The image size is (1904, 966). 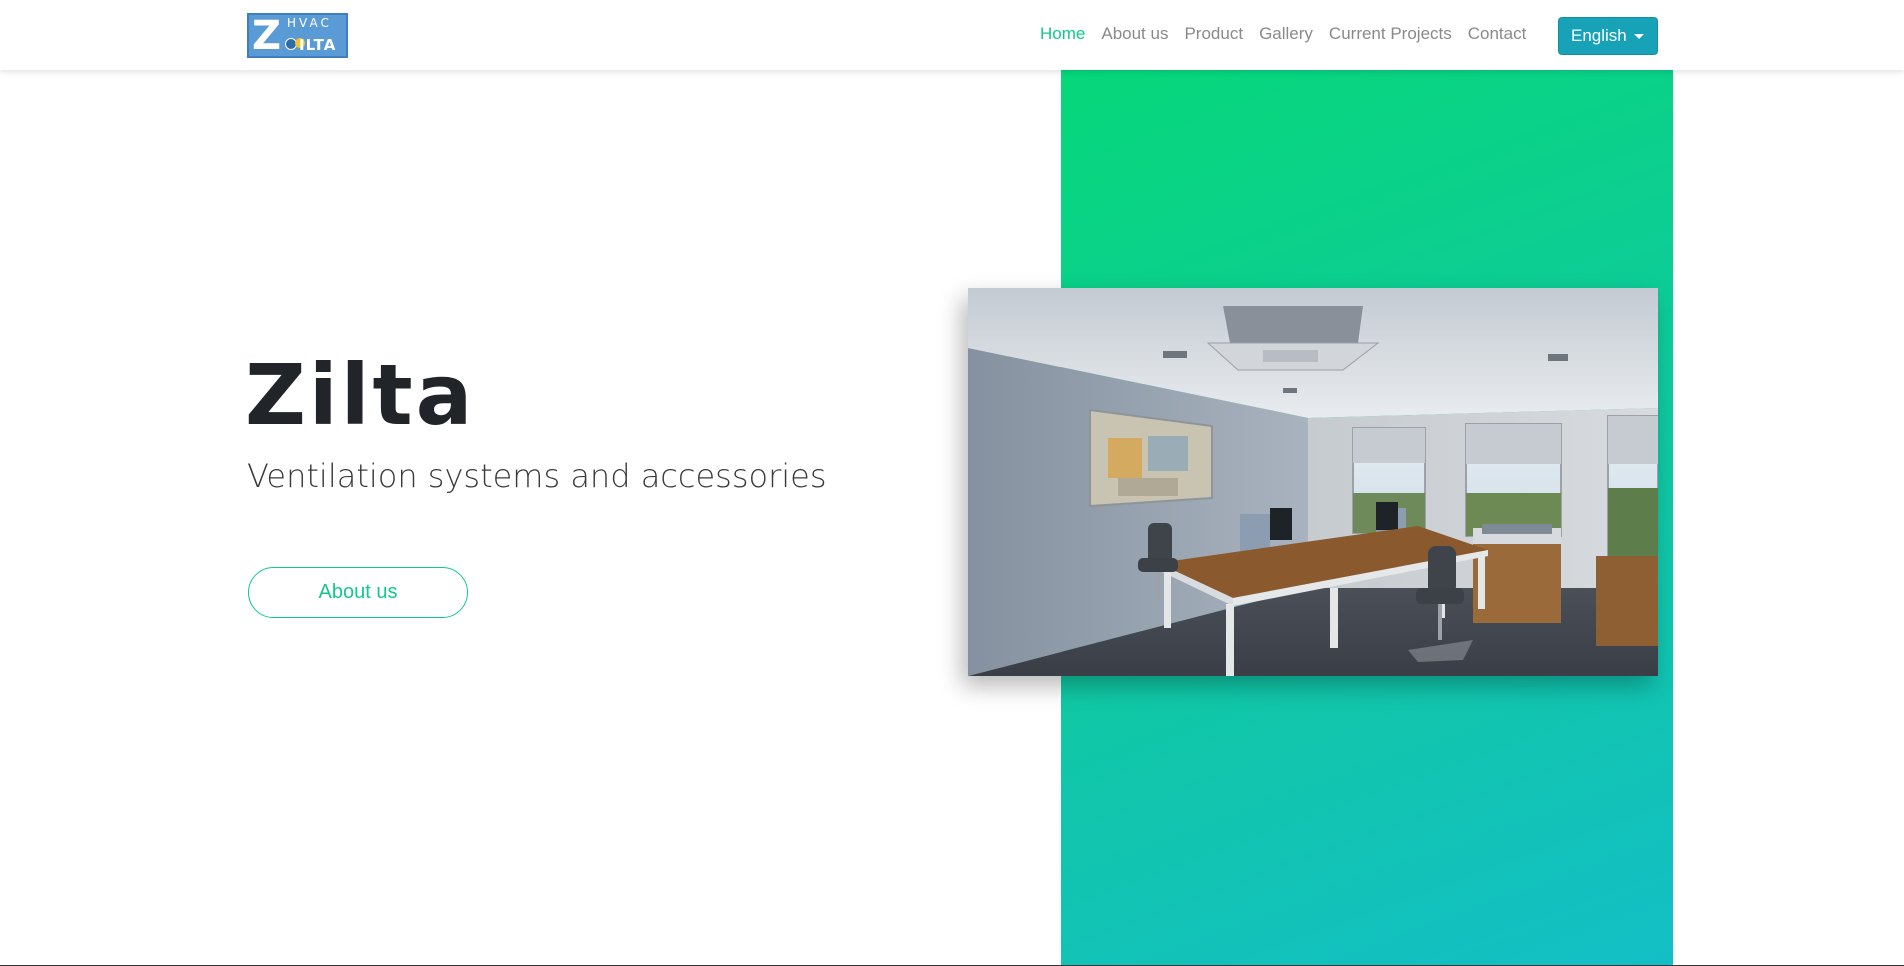 I want to click on caret-down-icon, so click(x=1639, y=36).